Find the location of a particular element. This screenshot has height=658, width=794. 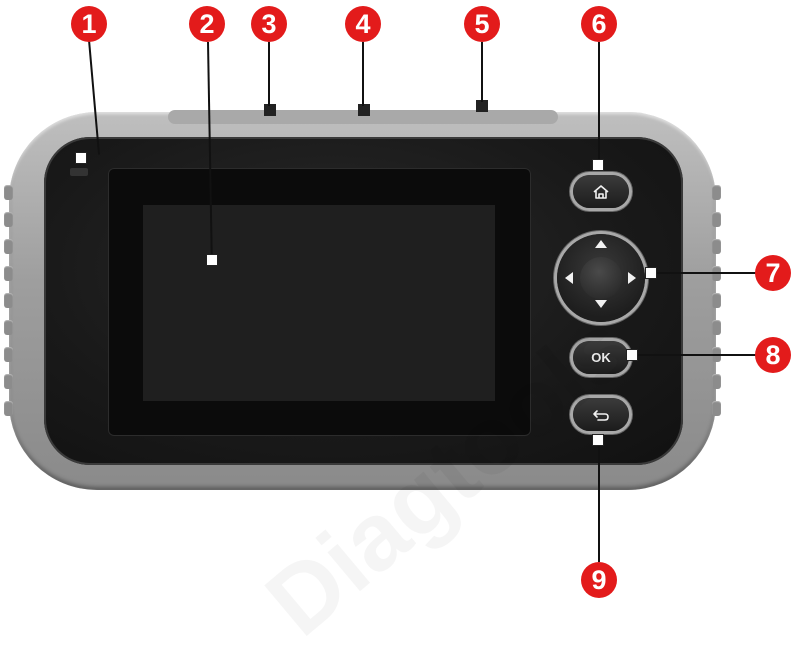

direction-pad-center is located at coordinates (601, 278).